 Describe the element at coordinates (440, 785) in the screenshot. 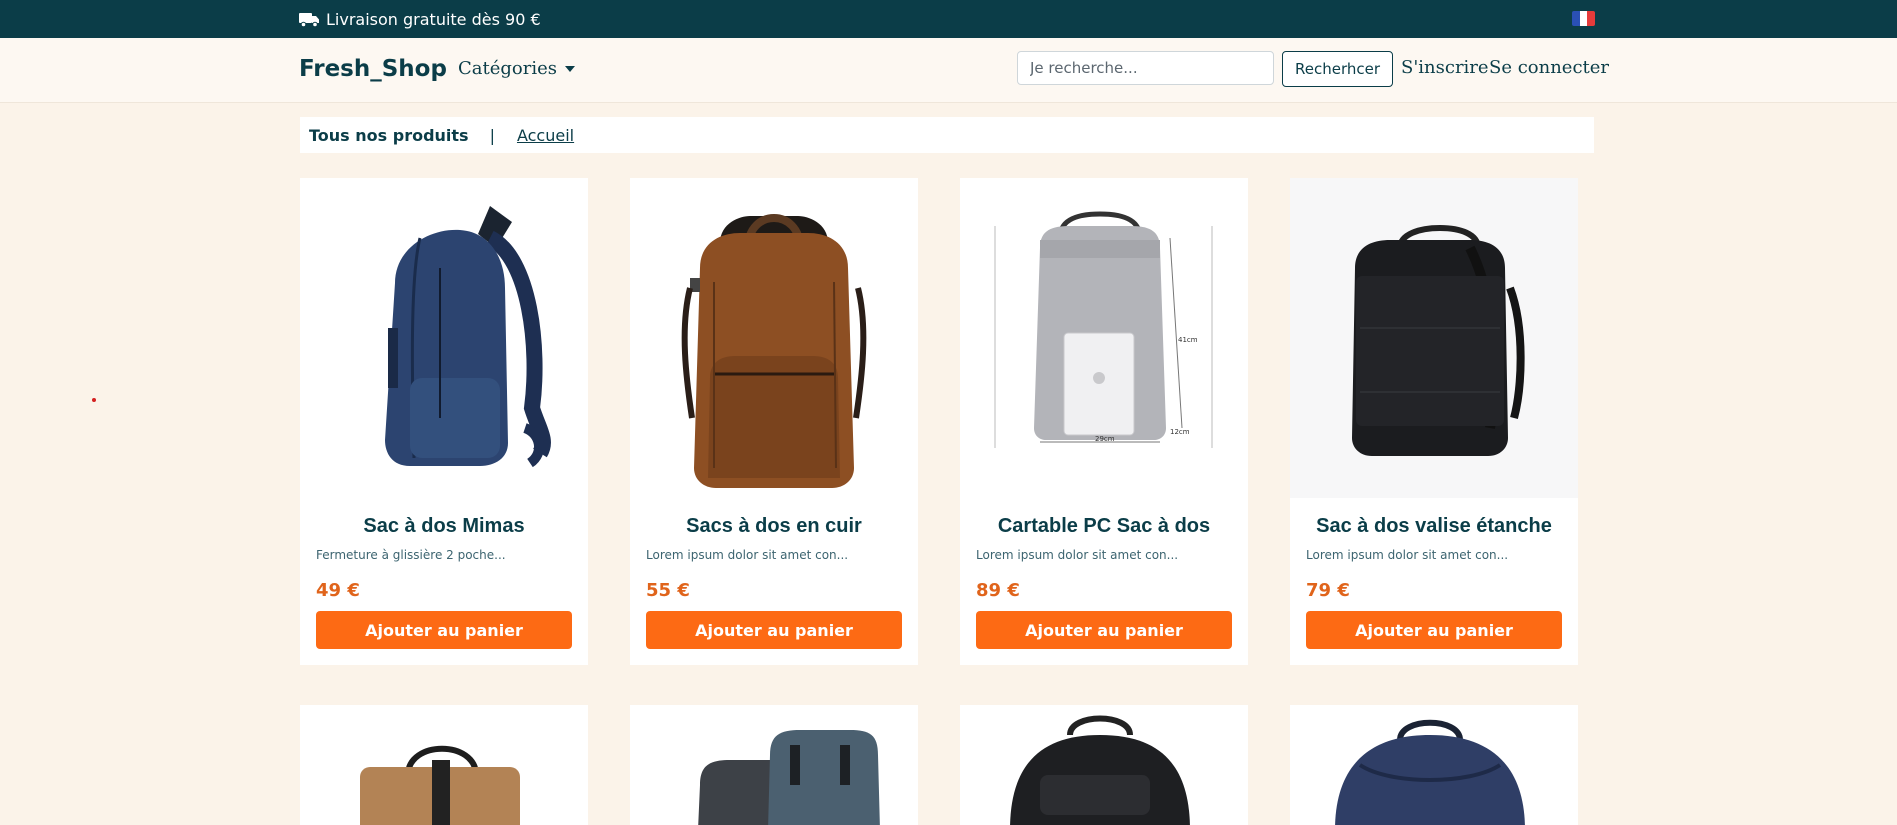

I see `tan-rolltop-backpack-image` at that location.